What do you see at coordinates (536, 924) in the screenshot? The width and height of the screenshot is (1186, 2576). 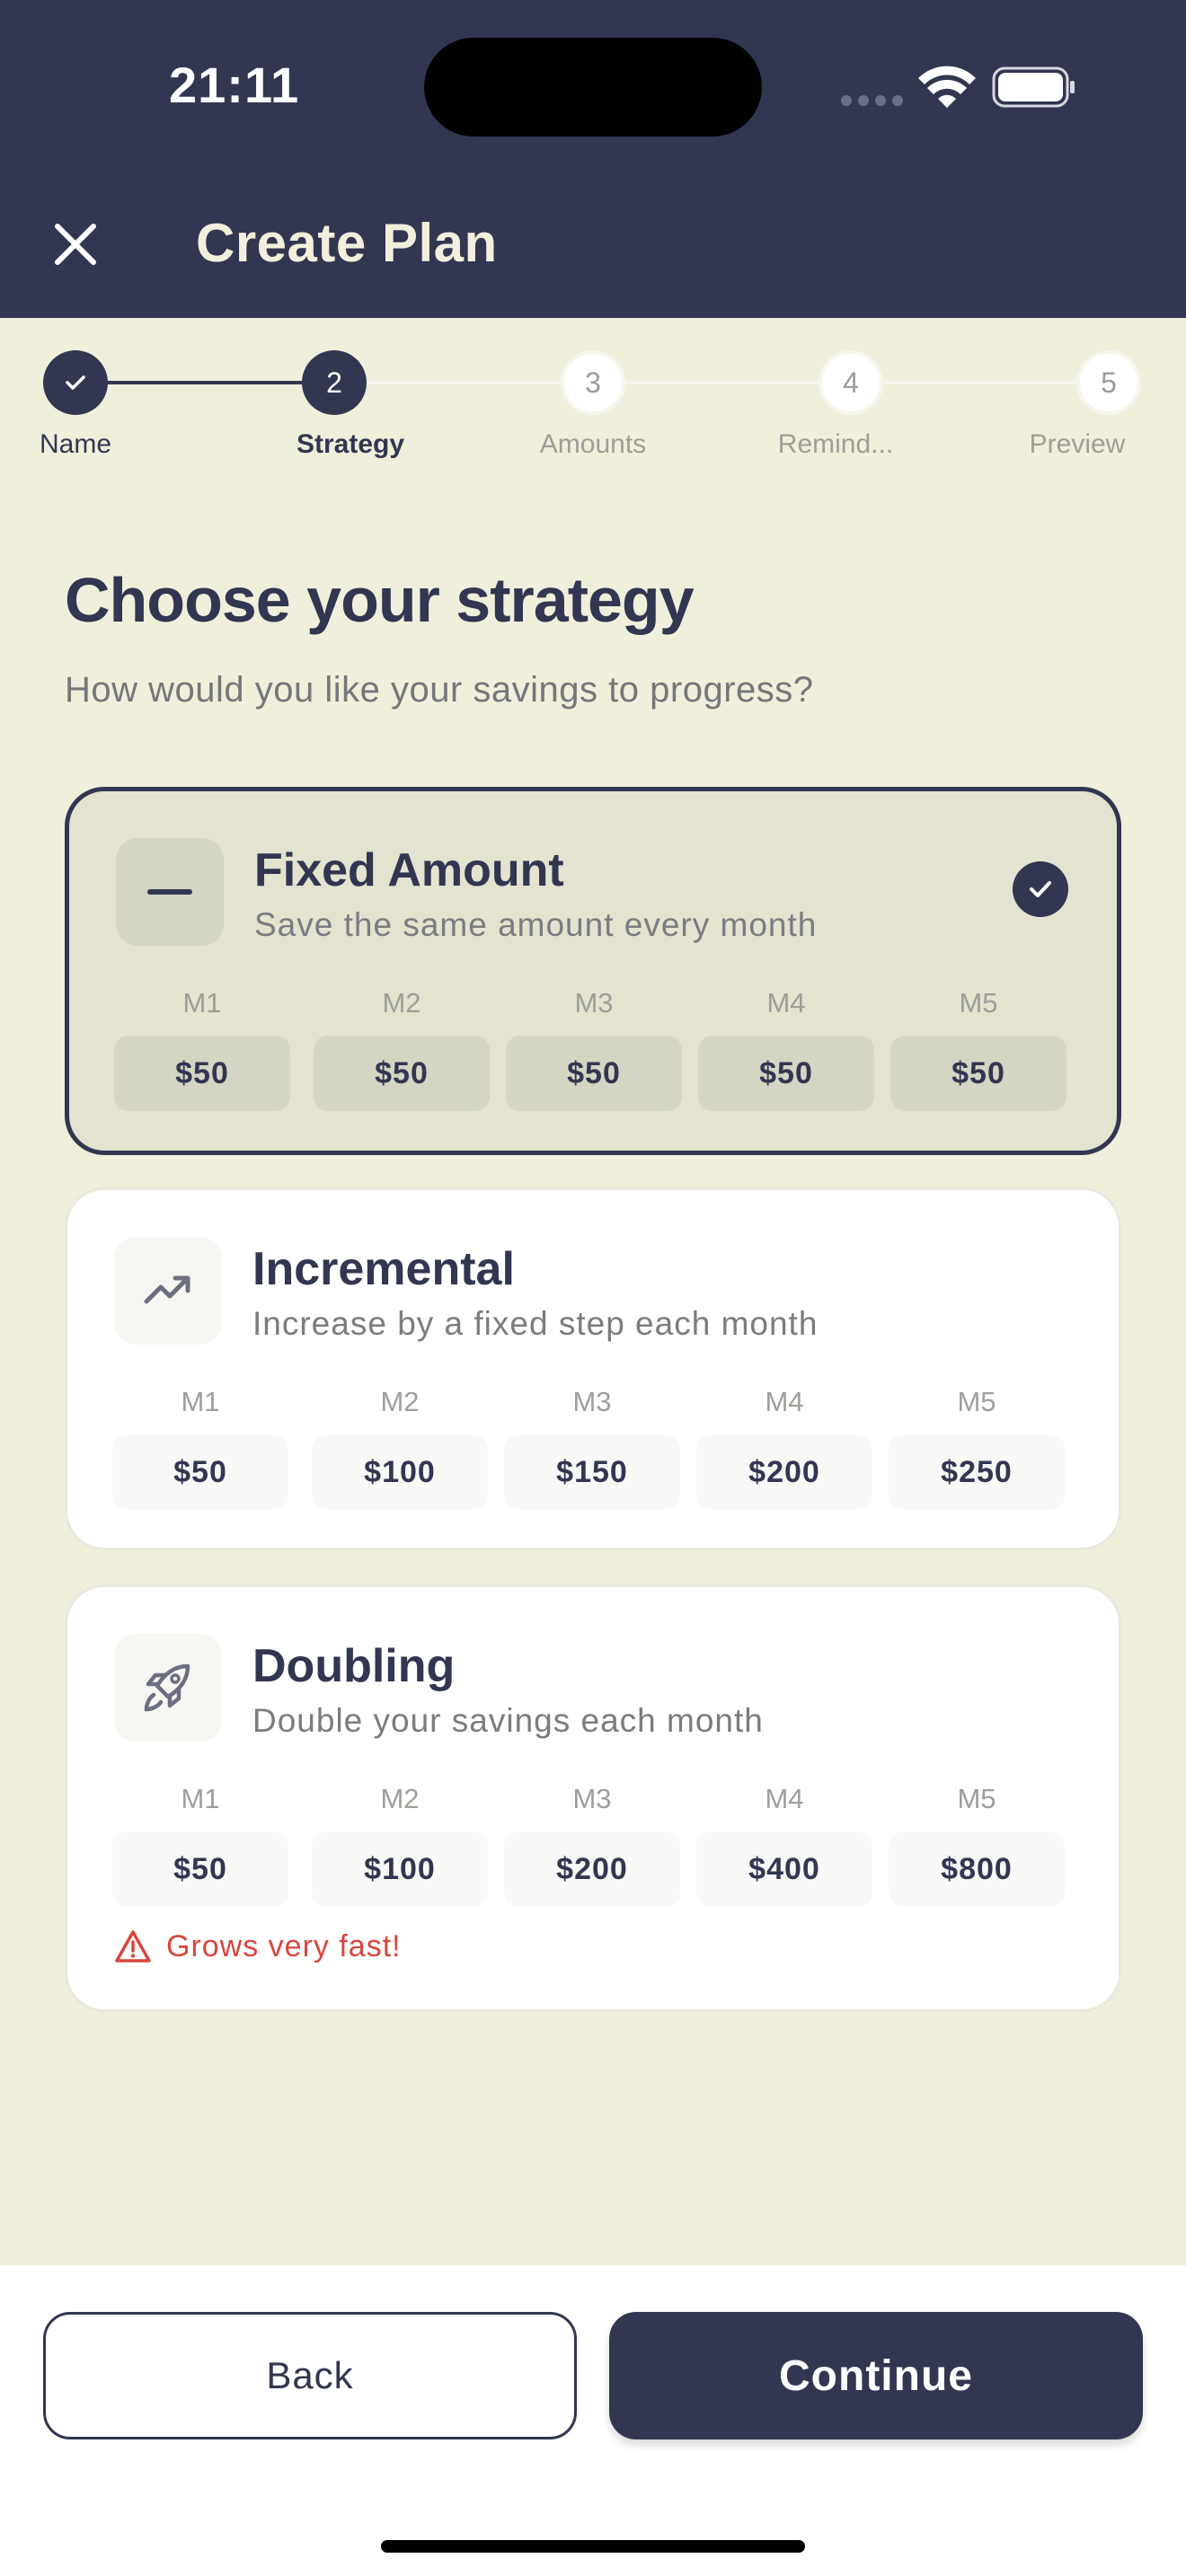 I see `strategy-description: Save the same amount every month` at bounding box center [536, 924].